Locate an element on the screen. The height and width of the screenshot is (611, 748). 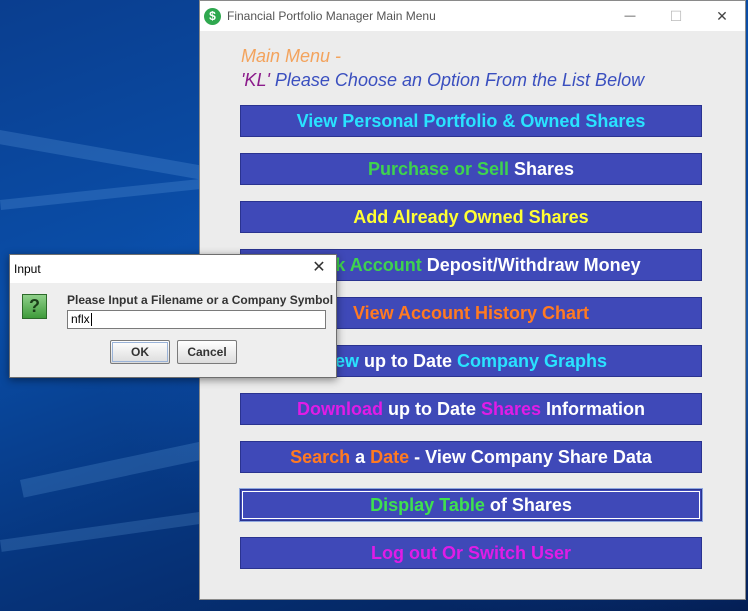
button-label-part: Add Already Owned Shares is located at coordinates (471, 216).